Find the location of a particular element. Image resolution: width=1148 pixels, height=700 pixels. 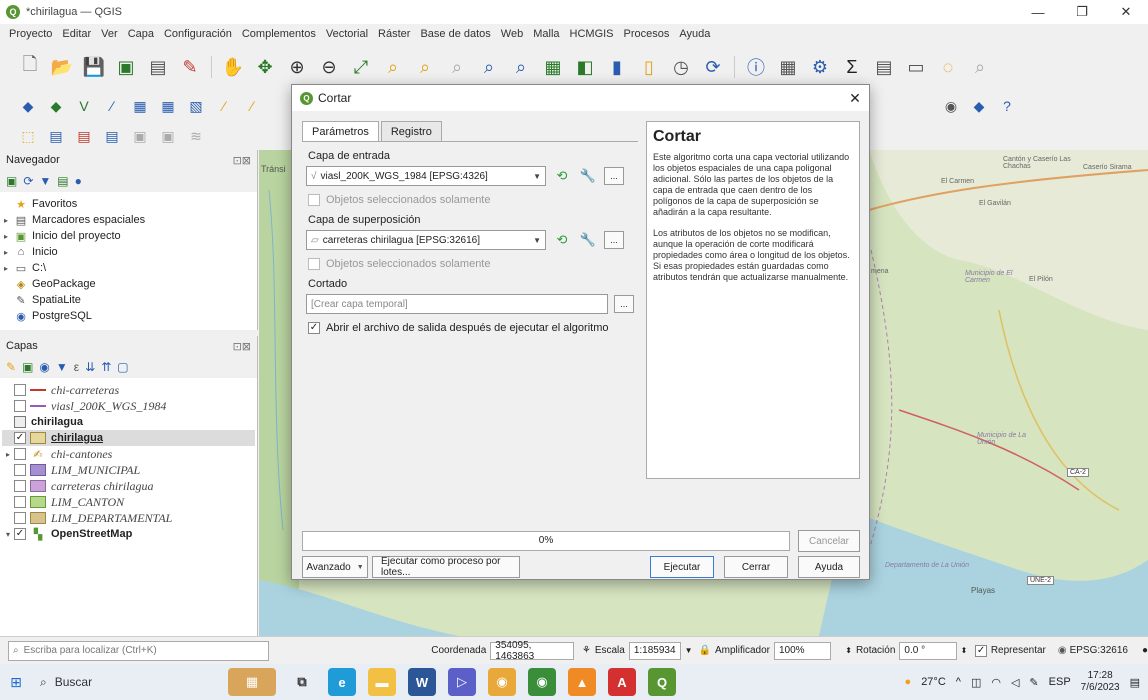

identify-icon: ⓘ is located at coordinates (756, 67).